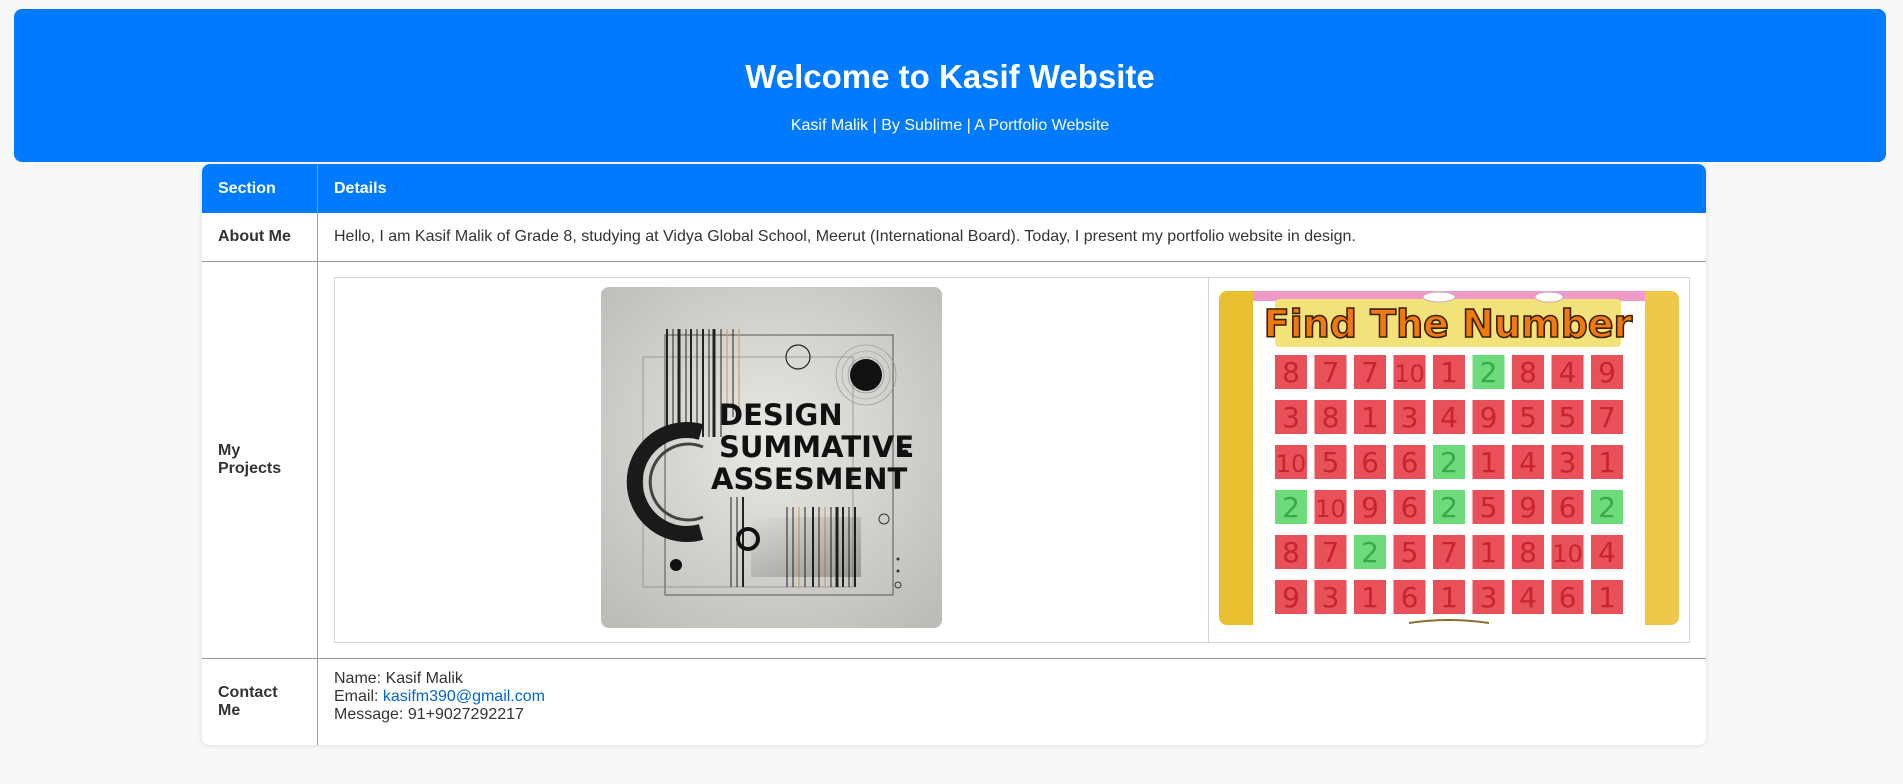  I want to click on column-header-details: Details, so click(360, 188).